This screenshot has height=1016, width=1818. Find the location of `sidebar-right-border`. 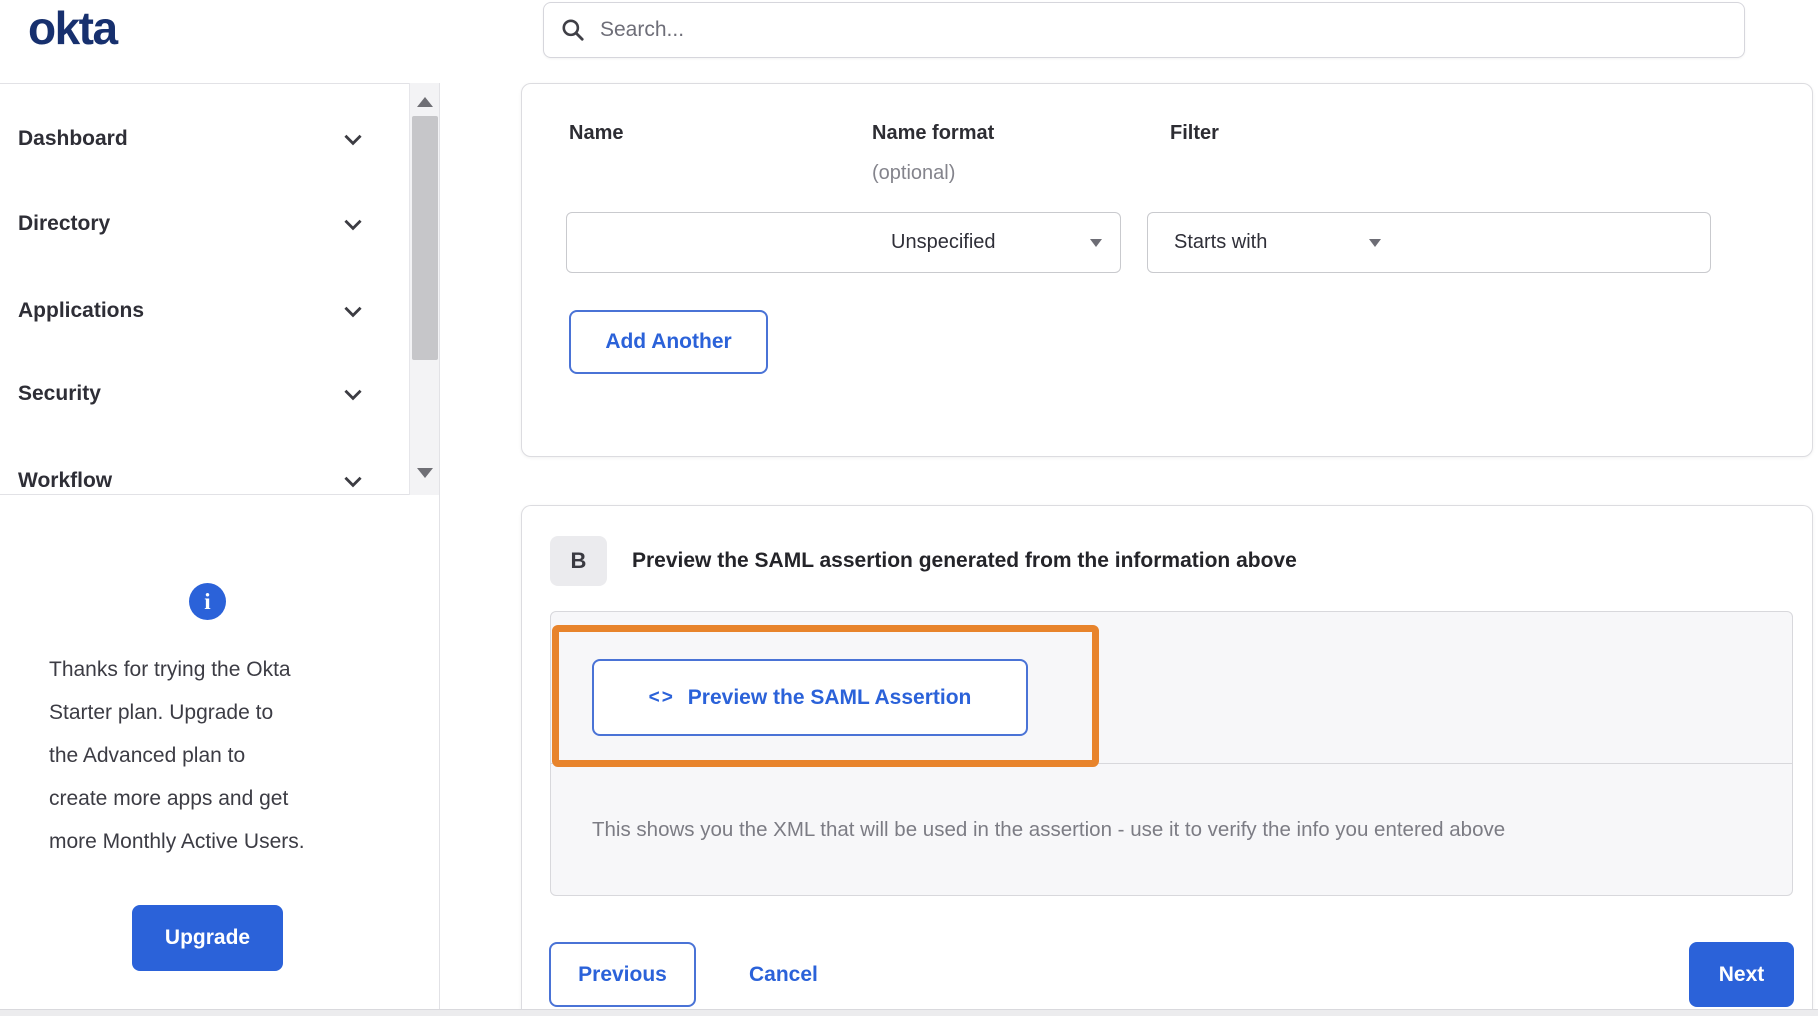

sidebar-right-border is located at coordinates (439, 549).